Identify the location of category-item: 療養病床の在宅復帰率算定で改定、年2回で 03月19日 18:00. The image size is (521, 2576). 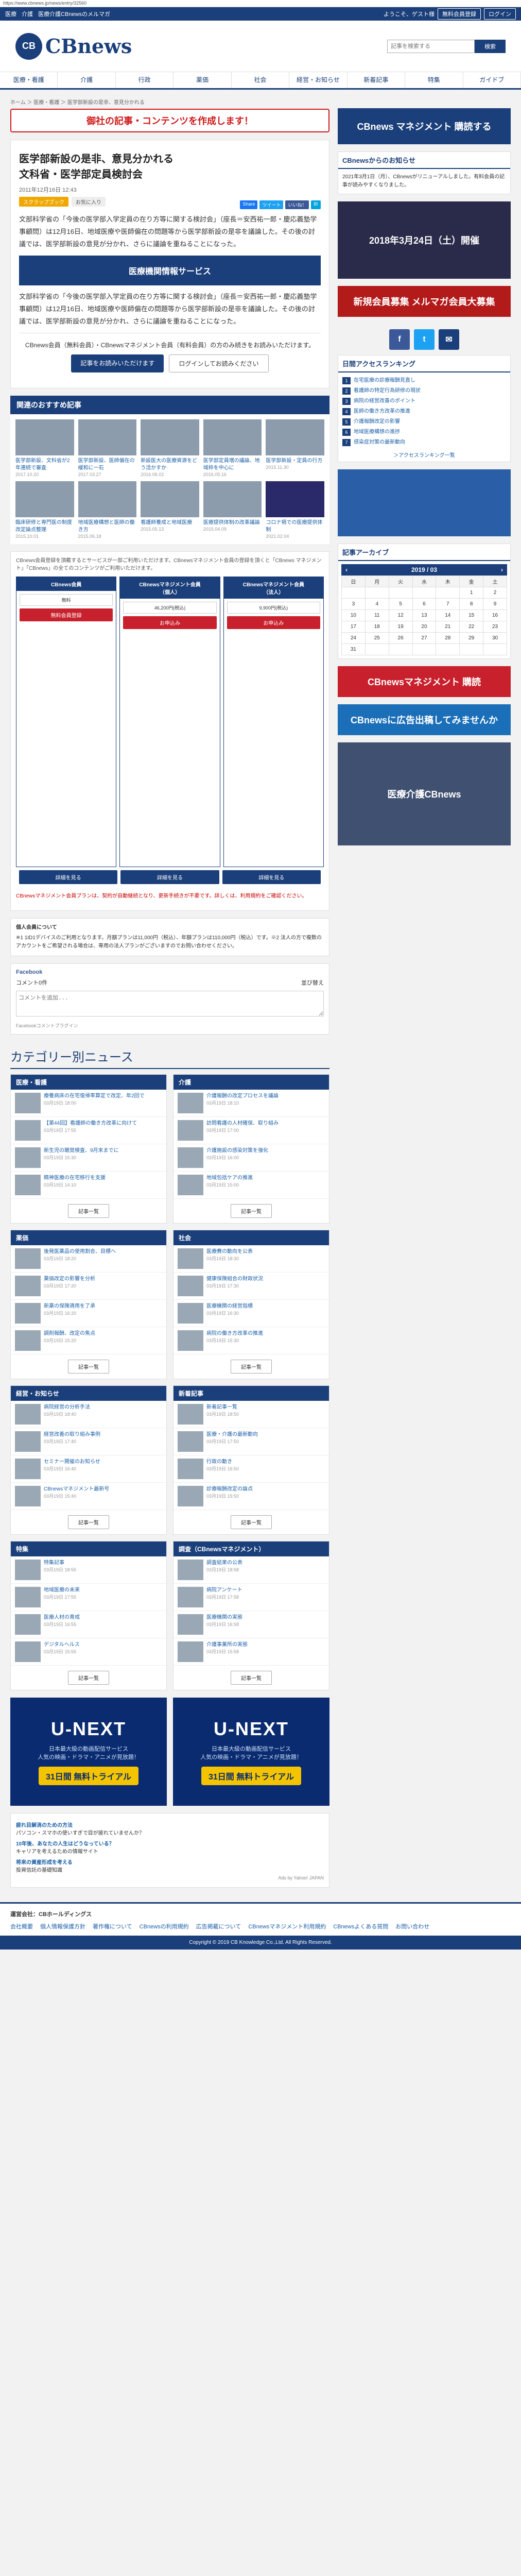
(88, 1103).